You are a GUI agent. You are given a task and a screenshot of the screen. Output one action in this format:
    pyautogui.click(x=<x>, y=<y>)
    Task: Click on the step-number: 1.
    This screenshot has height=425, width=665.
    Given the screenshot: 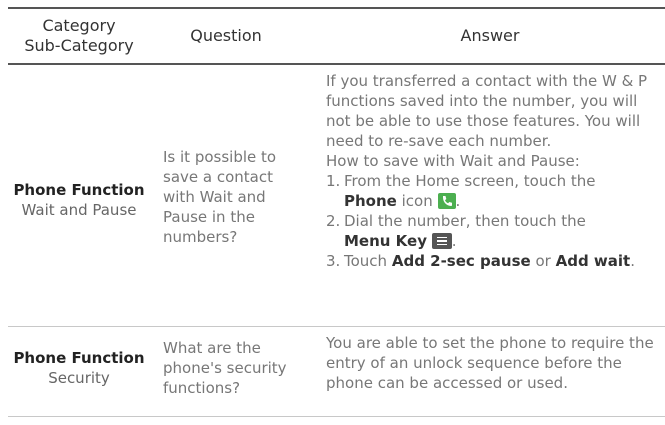 What is the action you would take?
    pyautogui.click(x=333, y=181)
    